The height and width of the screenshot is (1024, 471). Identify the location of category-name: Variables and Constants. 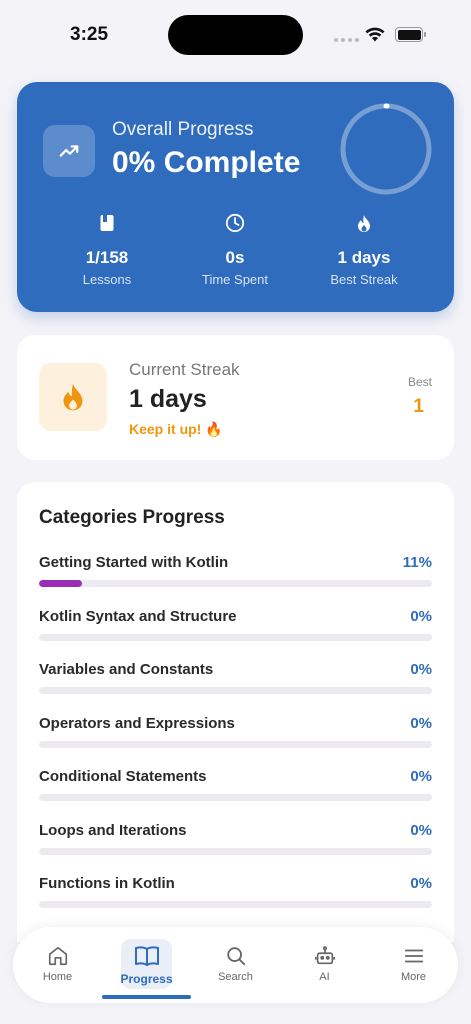
(126, 669).